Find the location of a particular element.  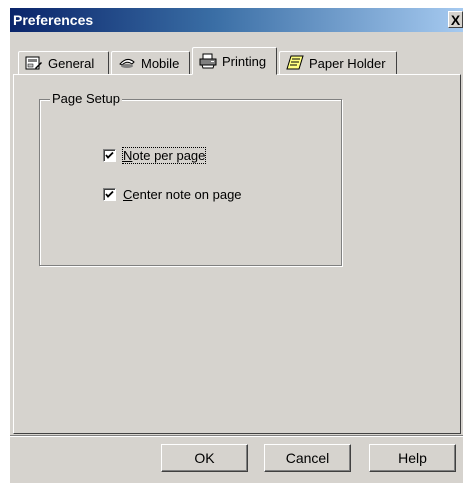

tab-printing-label: Printing is located at coordinates (244, 61).